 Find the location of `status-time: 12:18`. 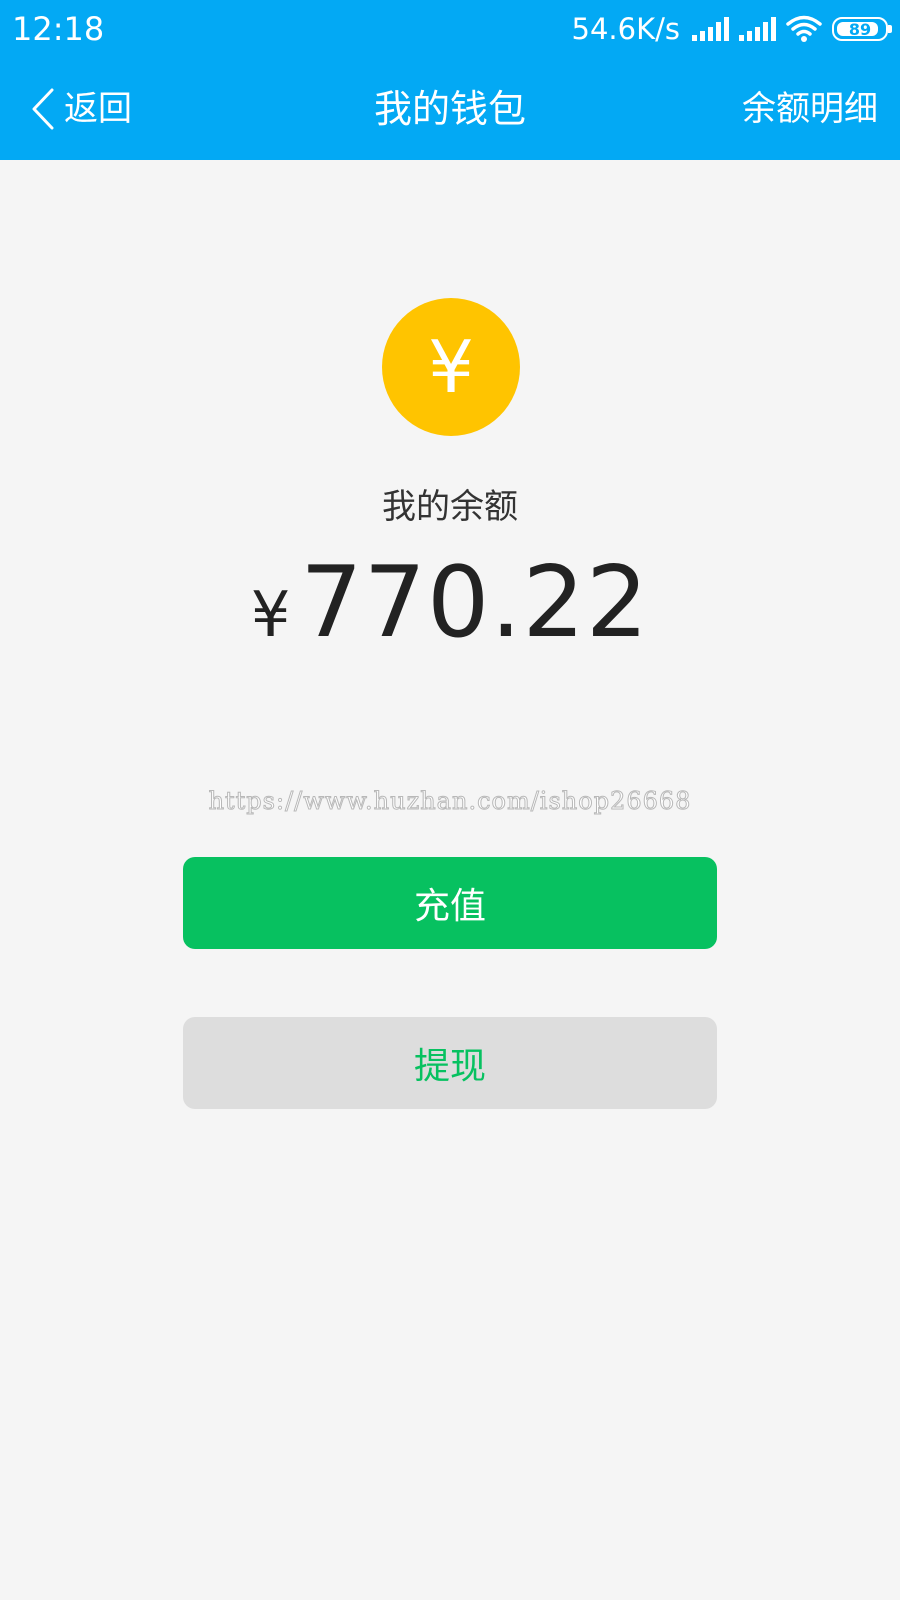

status-time: 12:18 is located at coordinates (58, 29).